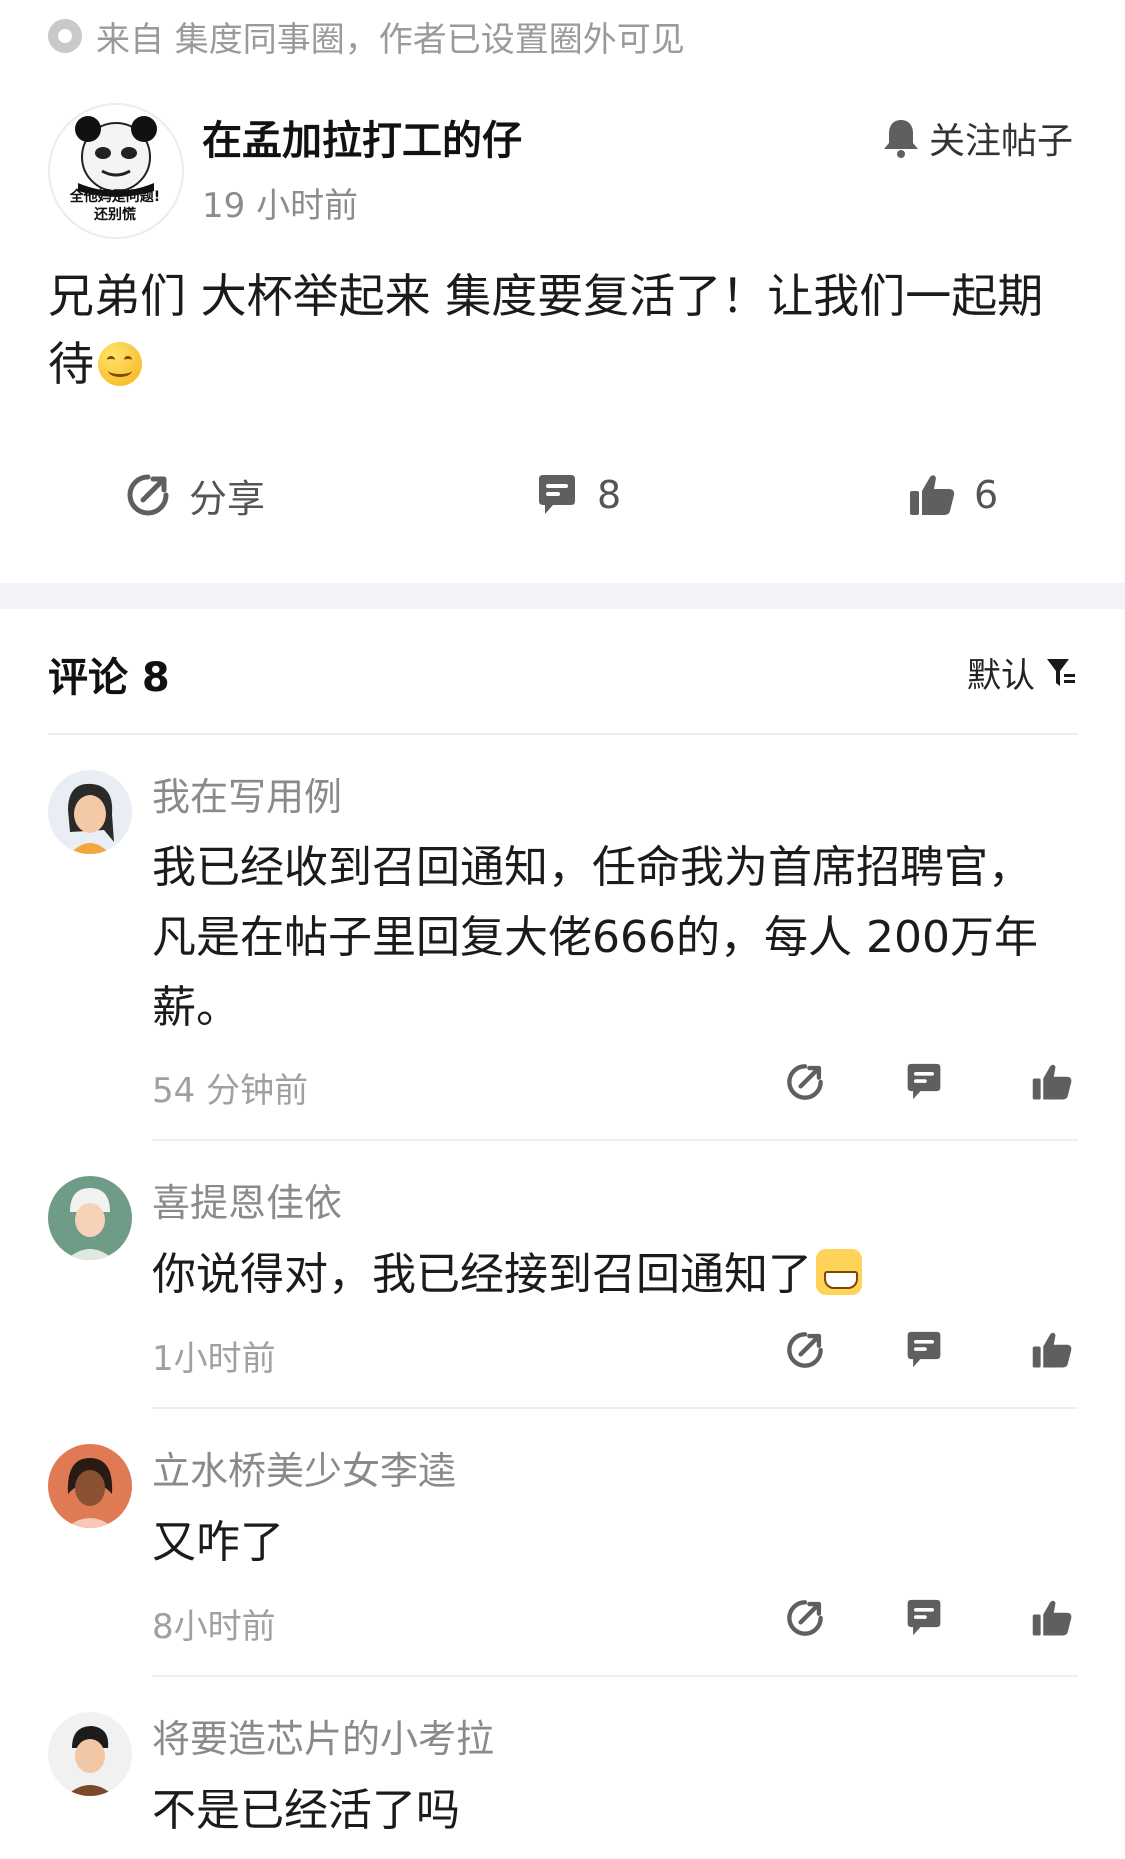  What do you see at coordinates (214, 1627) in the screenshot?
I see `comment-time: 8小时前` at bounding box center [214, 1627].